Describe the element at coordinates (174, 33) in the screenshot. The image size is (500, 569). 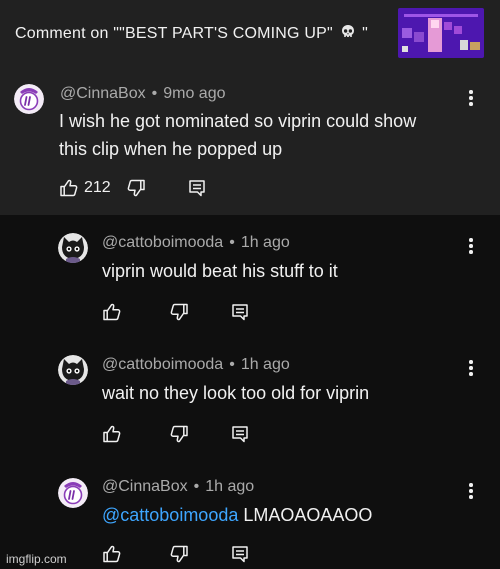
I see `title-text: Comment on ""BEST PART'S COMING UP"` at that location.